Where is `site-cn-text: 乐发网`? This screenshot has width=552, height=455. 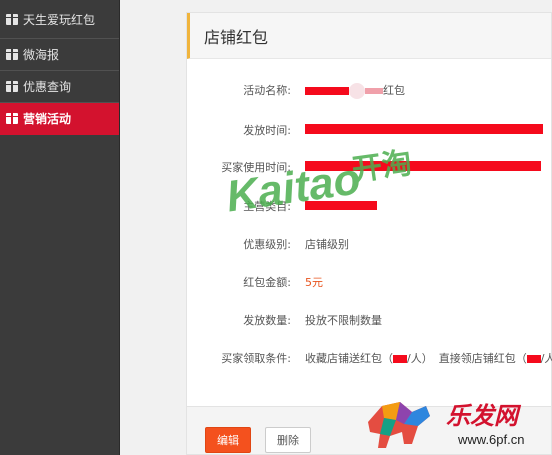
site-cn-text: 乐发网 is located at coordinates (484, 416).